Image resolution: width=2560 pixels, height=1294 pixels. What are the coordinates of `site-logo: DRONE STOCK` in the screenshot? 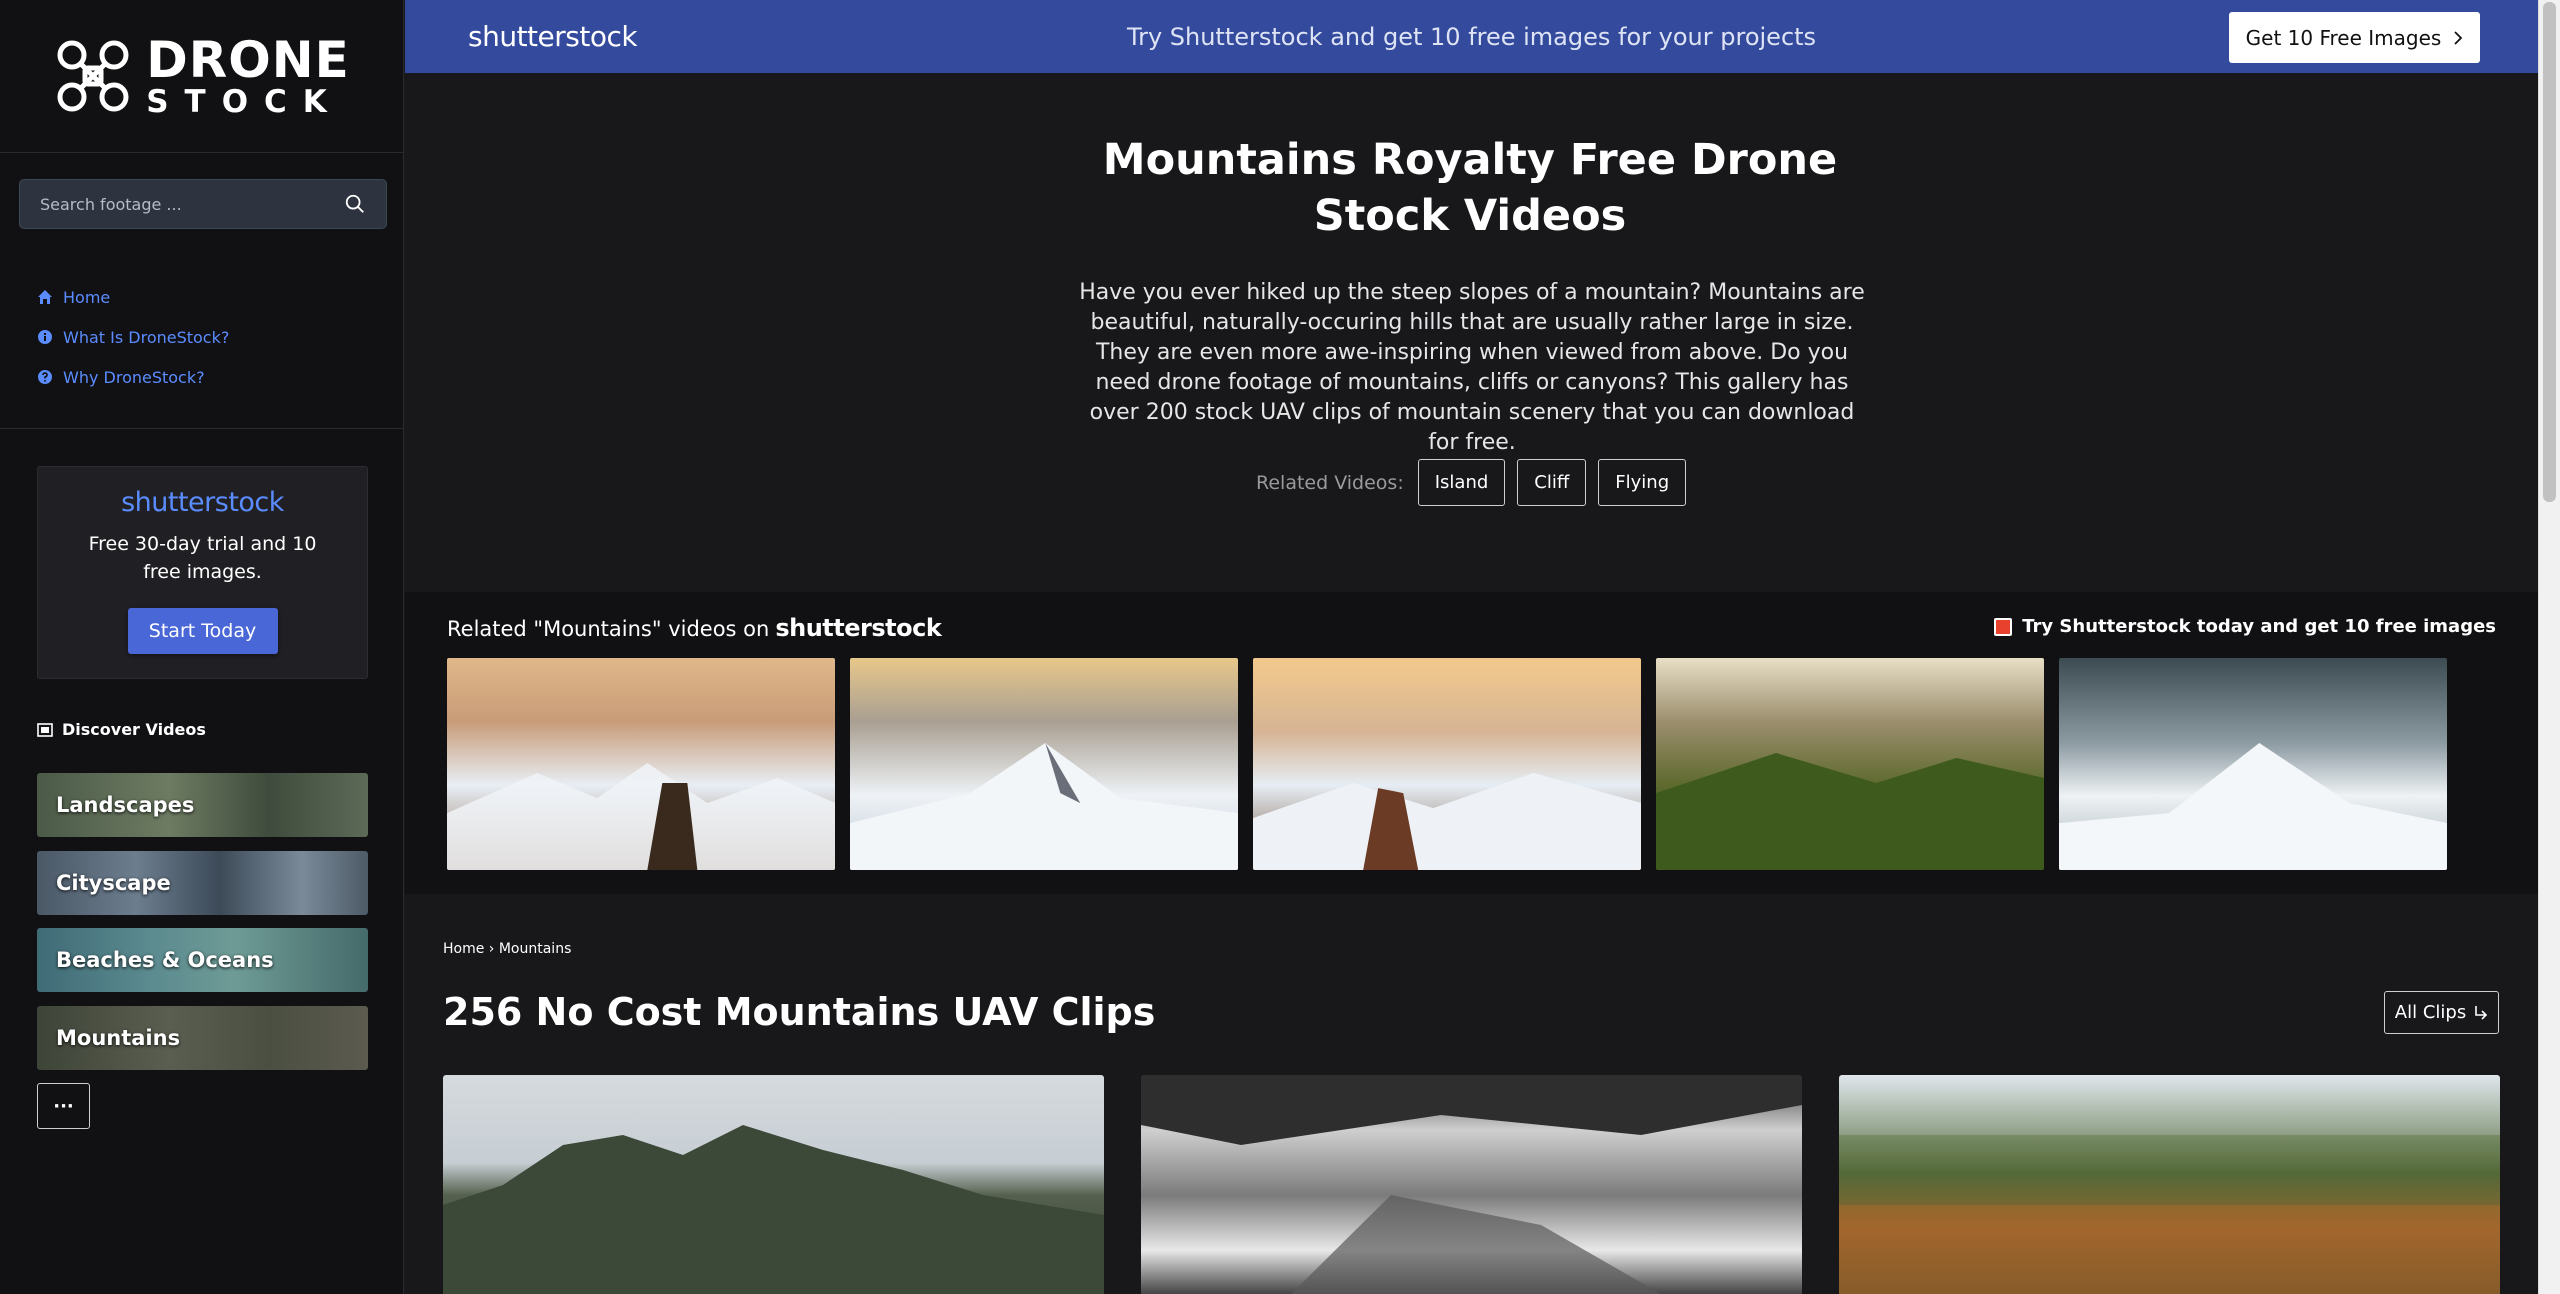 It's located at (202, 76).